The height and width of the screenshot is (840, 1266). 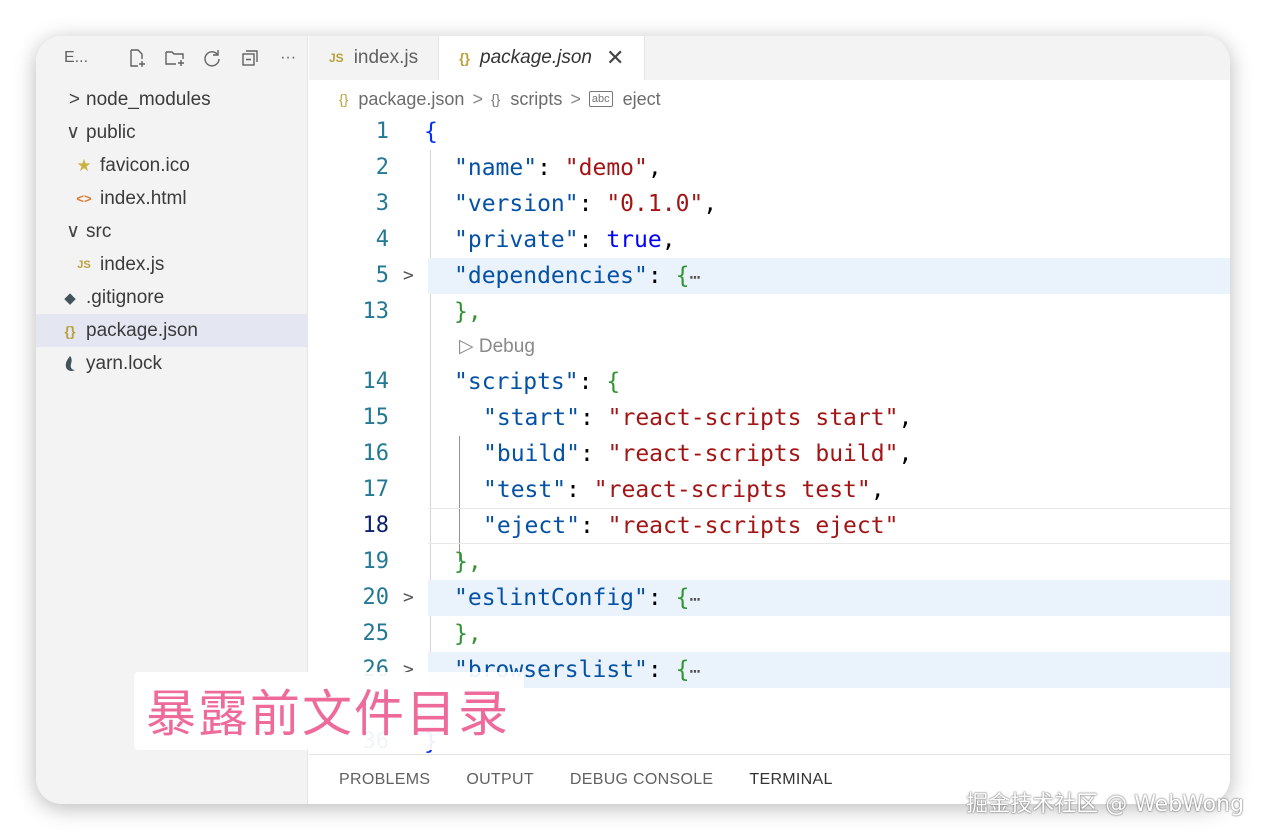 I want to click on tab-index-js: JS index.js, so click(x=374, y=58).